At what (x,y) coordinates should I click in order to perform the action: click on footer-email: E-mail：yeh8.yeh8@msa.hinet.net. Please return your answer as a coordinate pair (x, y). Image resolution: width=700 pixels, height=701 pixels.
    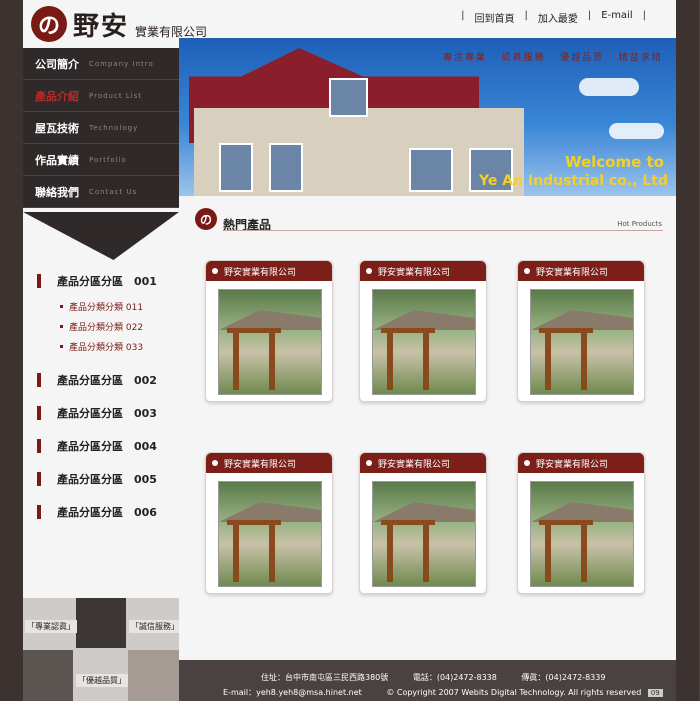
    Looking at the image, I should click on (292, 692).